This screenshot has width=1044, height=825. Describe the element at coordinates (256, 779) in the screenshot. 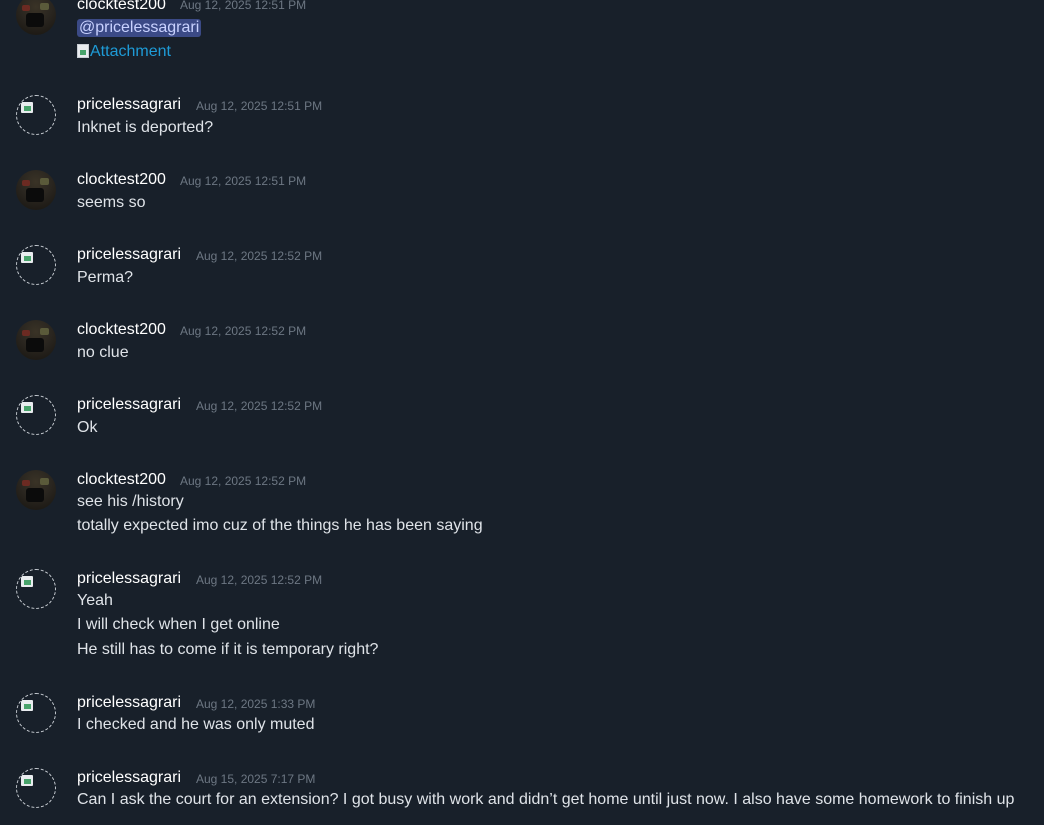

I see `timestamp: Aug 15, 2025 7:17 PM` at that location.